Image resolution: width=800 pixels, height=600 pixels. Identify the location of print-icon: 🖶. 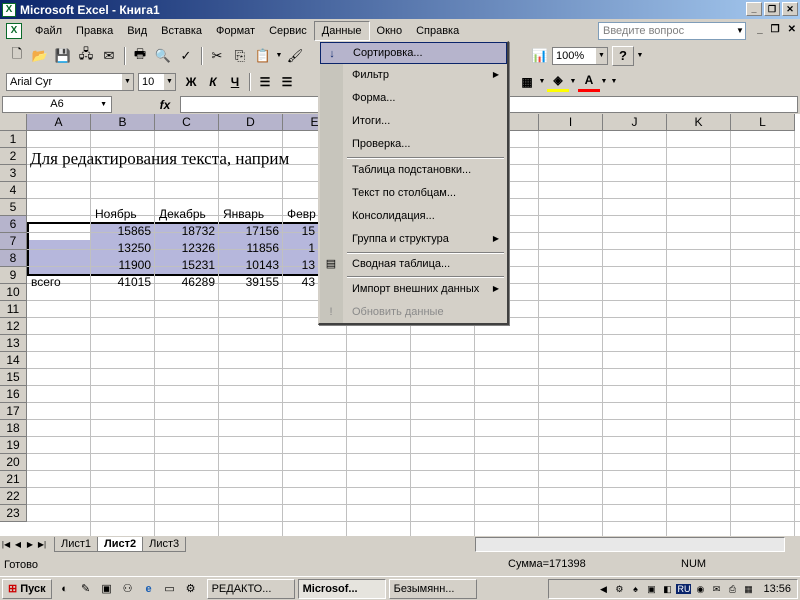
(140, 56).